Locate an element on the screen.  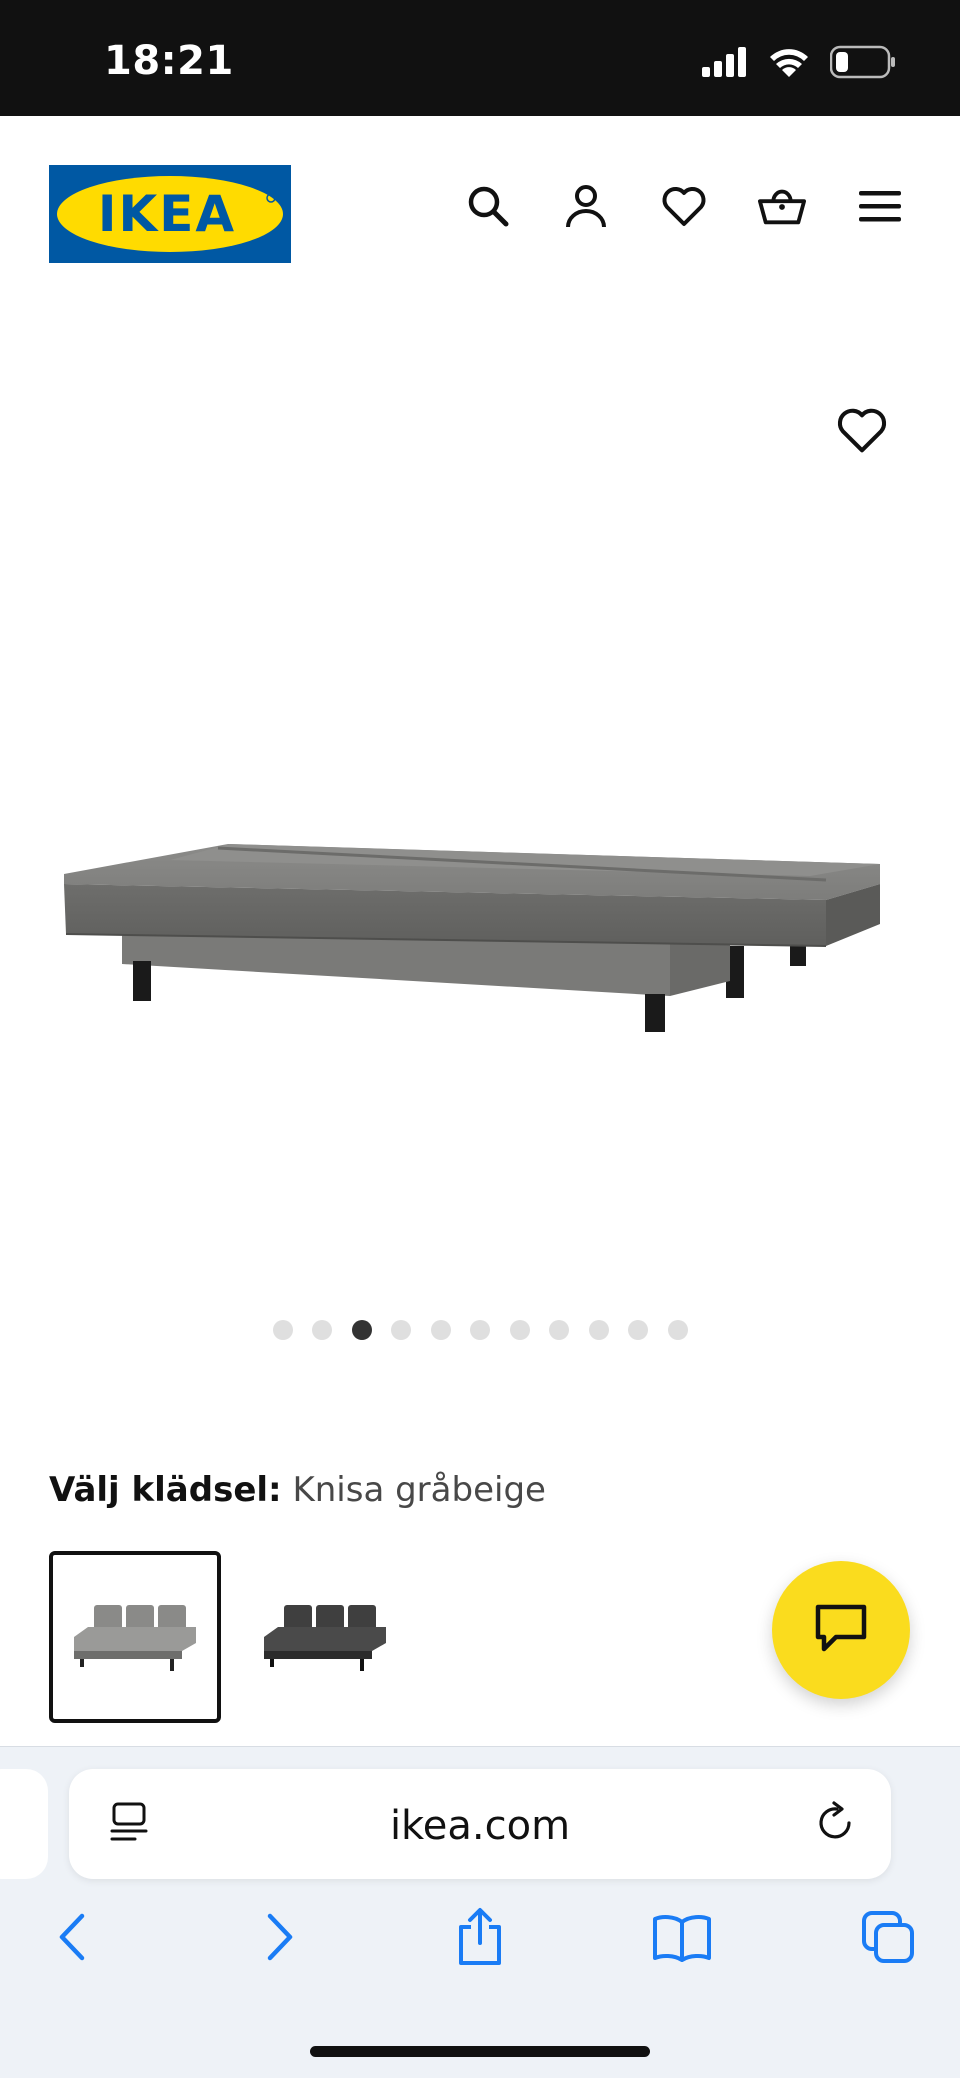
battery-icon is located at coordinates (862, 64).